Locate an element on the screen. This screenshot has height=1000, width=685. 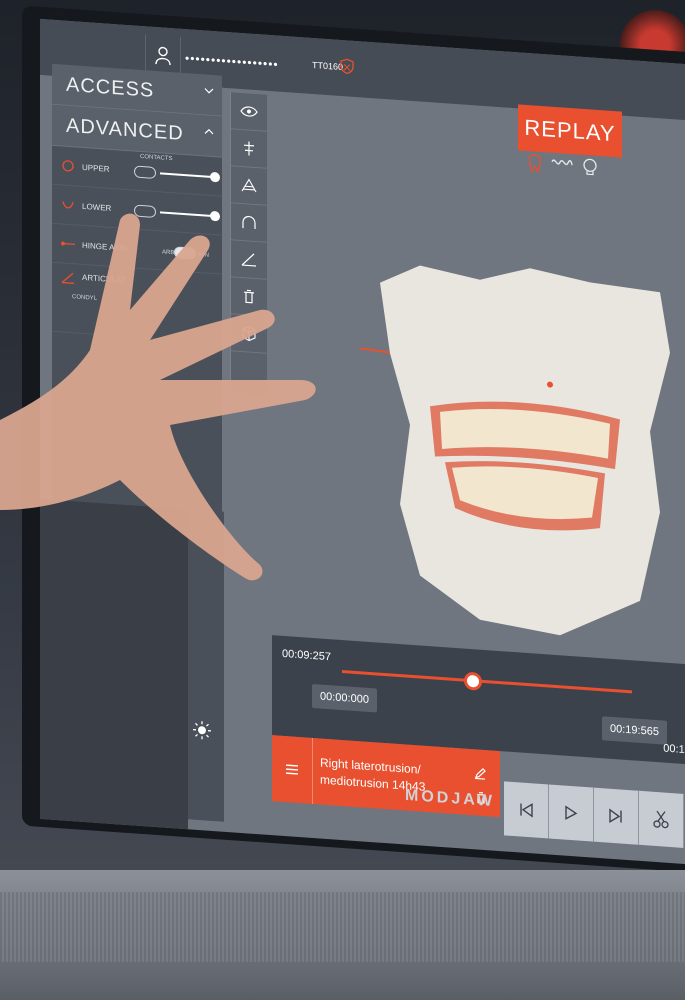
skeleton-icon is located at coordinates (249, 148).